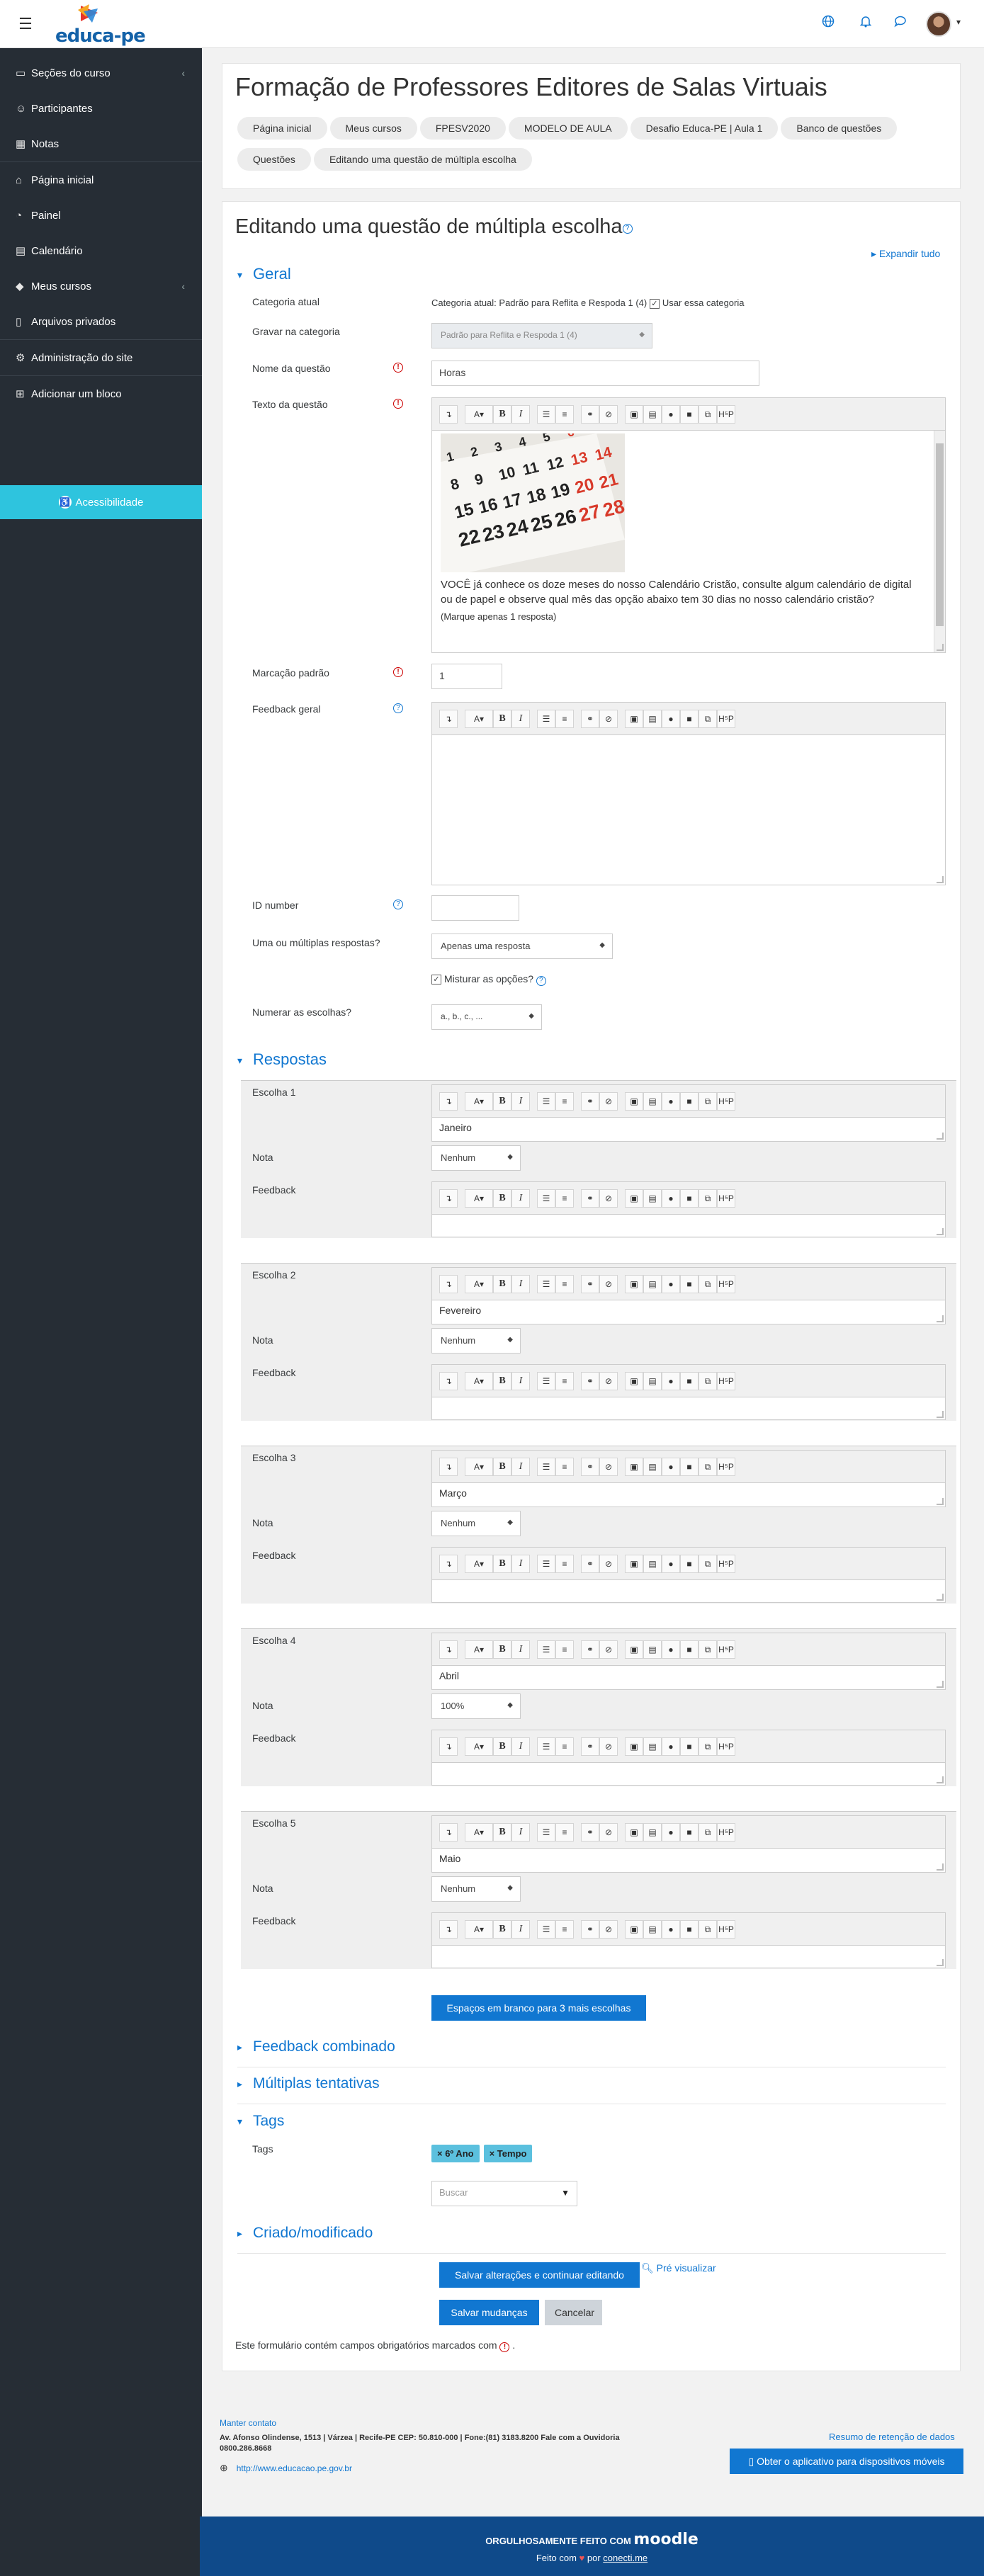 The height and width of the screenshot is (2576, 984). Describe the element at coordinates (958, 22) in the screenshot. I see `chevron-down-icon: ▾` at that location.